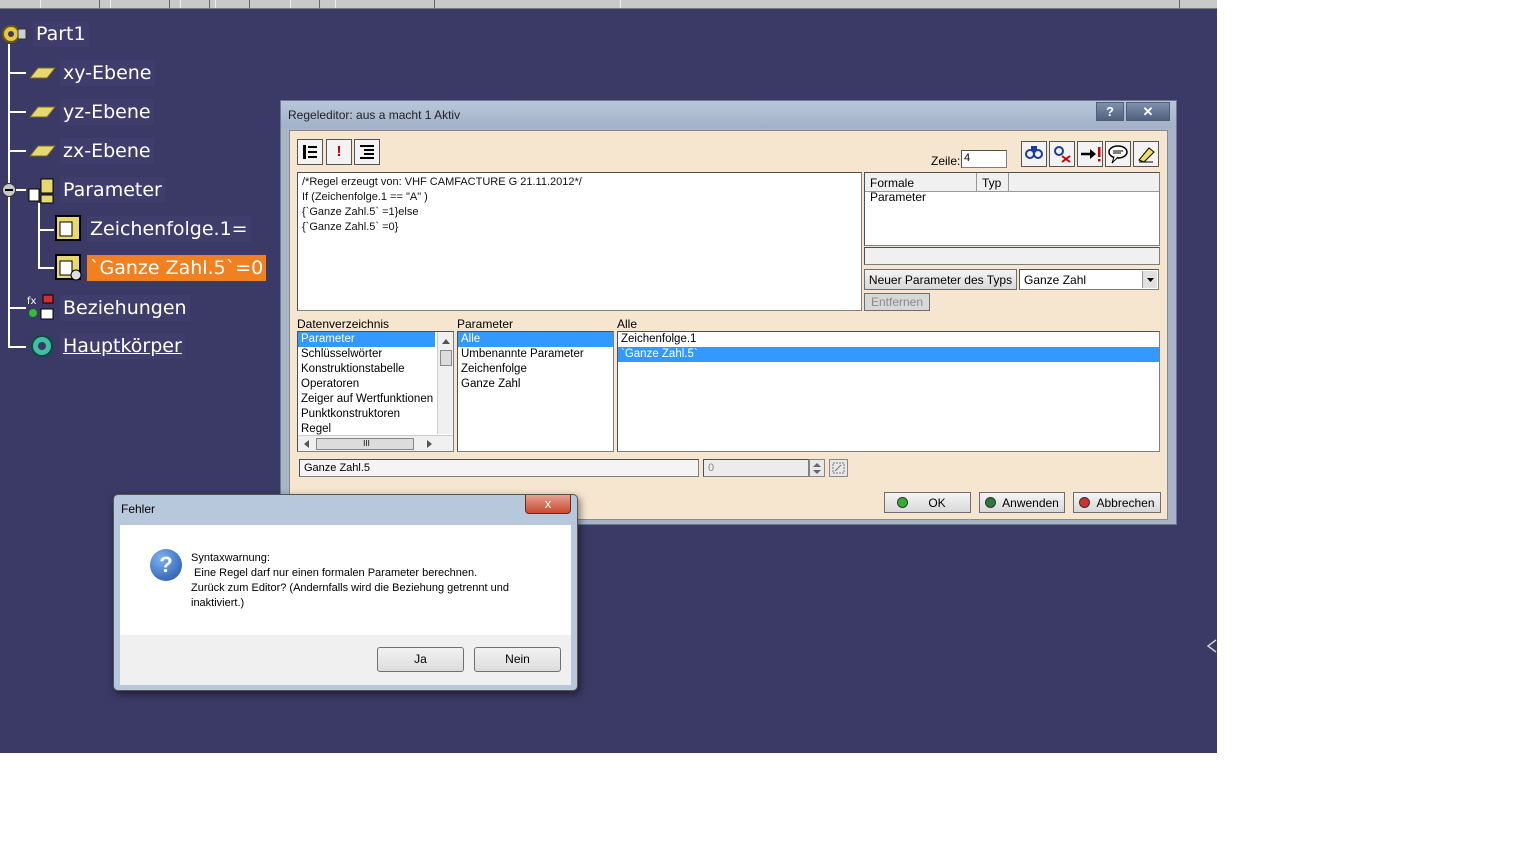 This screenshot has height=864, width=1536. Describe the element at coordinates (125, 308) in the screenshot. I see `tree-item-label: Beziehungen` at that location.